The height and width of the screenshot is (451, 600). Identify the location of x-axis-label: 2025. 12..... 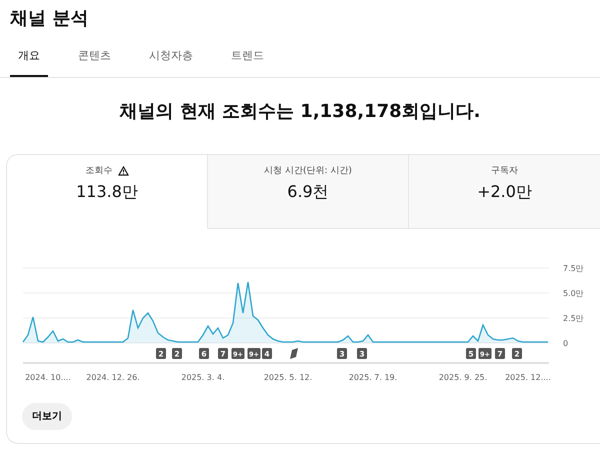
(528, 377).